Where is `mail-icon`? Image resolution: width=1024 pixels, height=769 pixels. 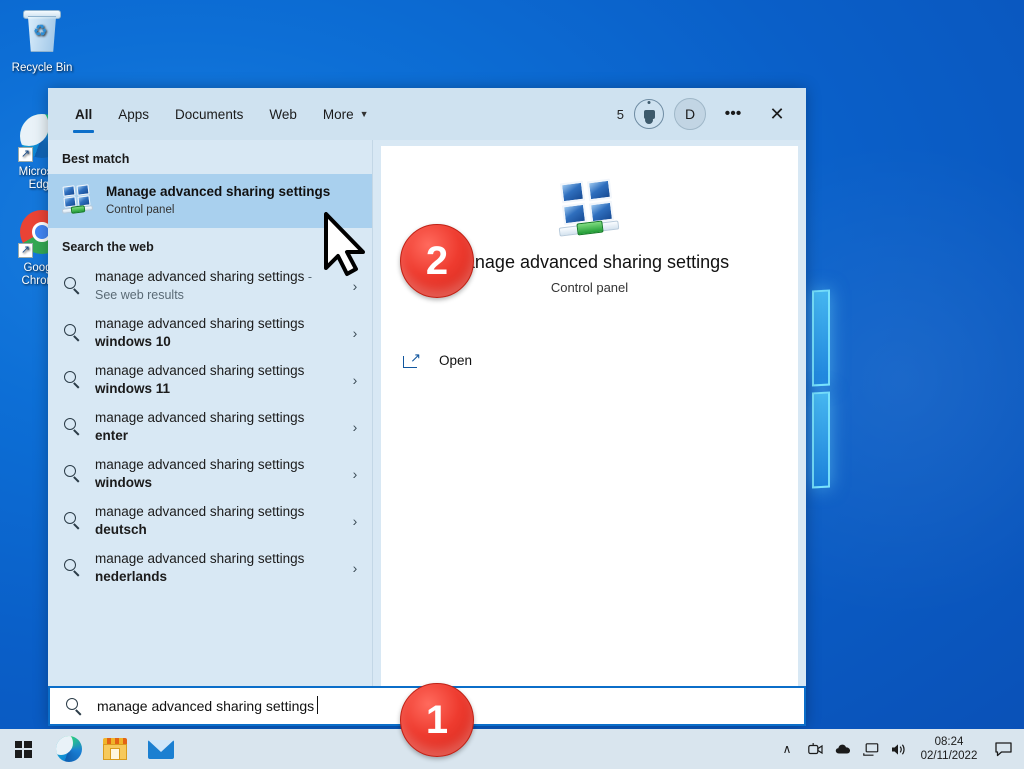 mail-icon is located at coordinates (161, 749).